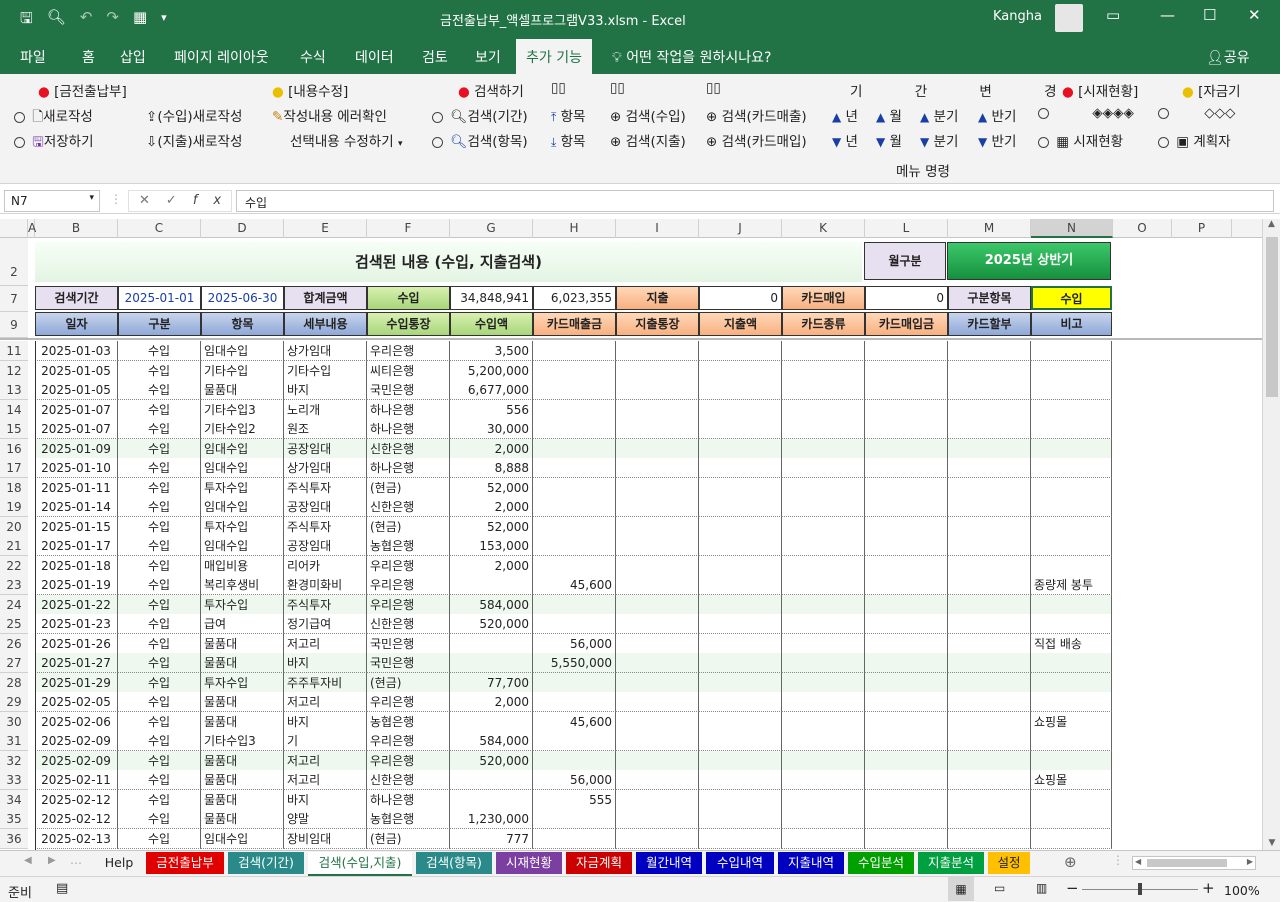 The height and width of the screenshot is (902, 1280). Describe the element at coordinates (1029, 261) in the screenshot. I see `month-value: 2025년 상반기` at that location.